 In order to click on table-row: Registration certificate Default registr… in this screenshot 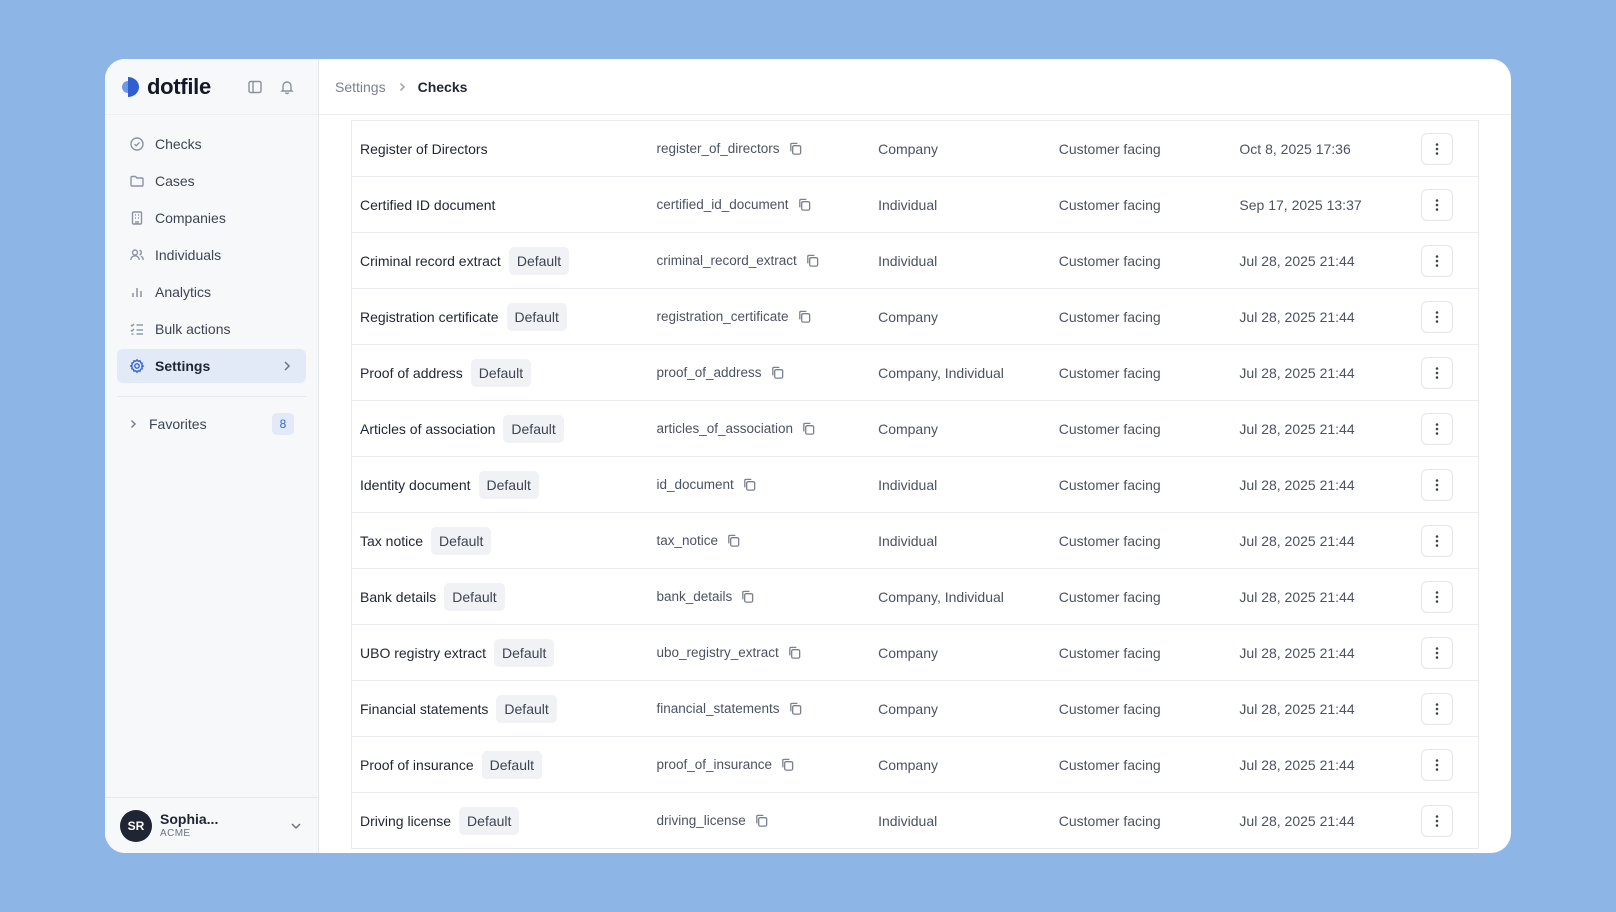, I will do `click(915, 317)`.